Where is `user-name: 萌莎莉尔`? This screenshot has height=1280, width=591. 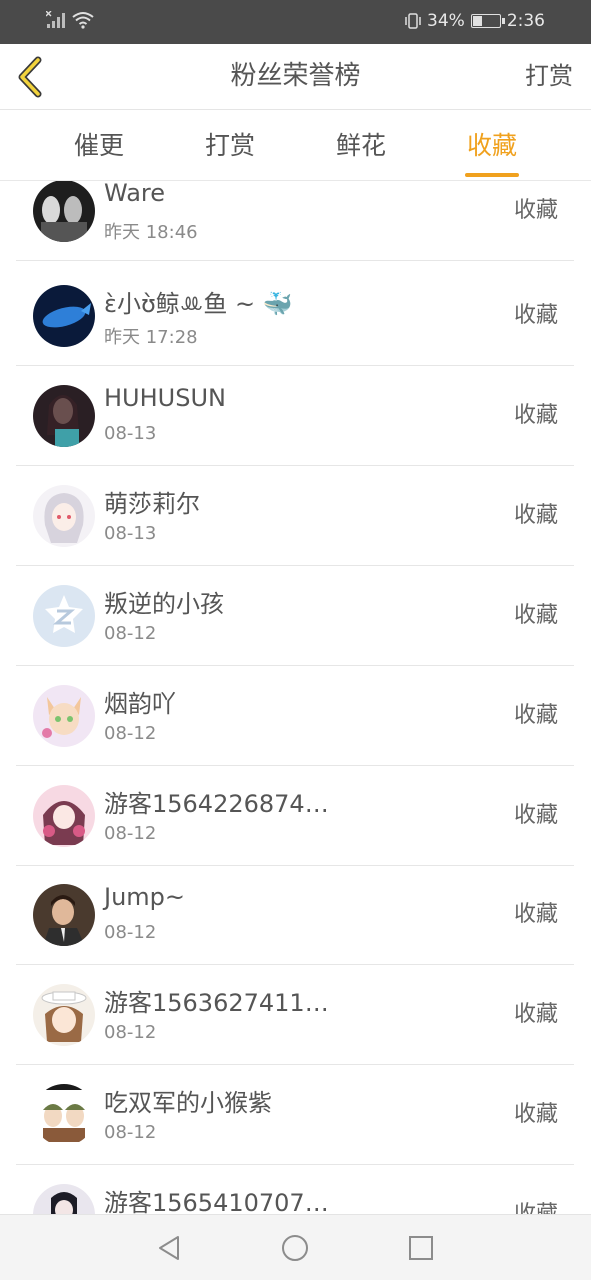
user-name: 萌莎莉尔 is located at coordinates (152, 504).